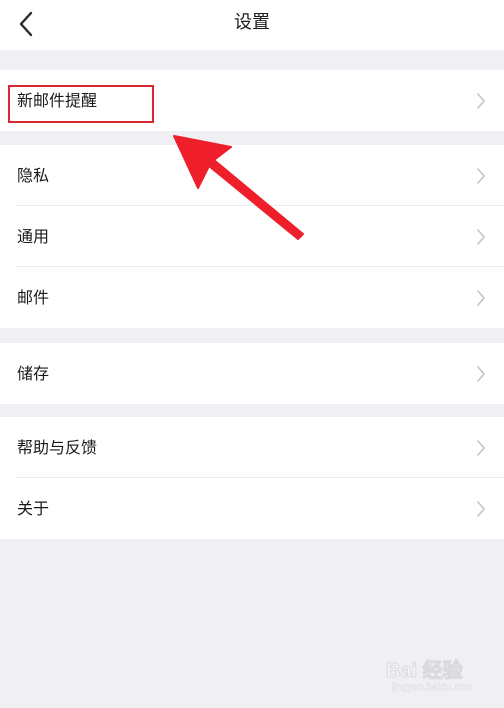 The height and width of the screenshot is (708, 504). Describe the element at coordinates (33, 236) in the screenshot. I see `settings-item-label: 通用` at that location.